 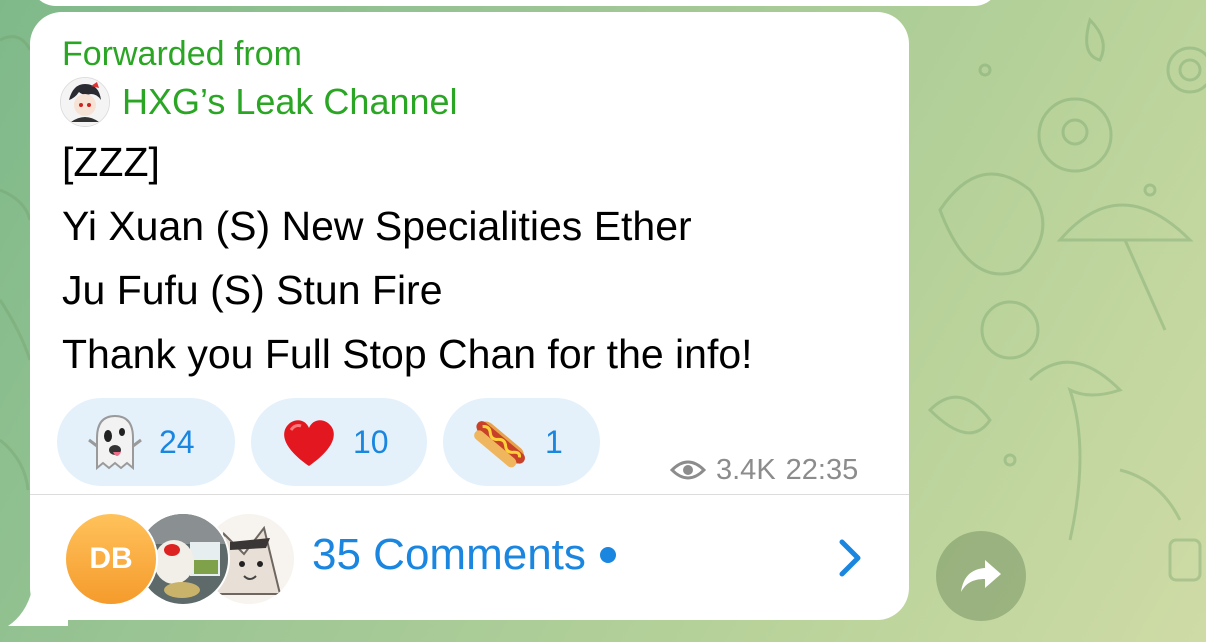 What do you see at coordinates (182, 54) in the screenshot?
I see `forwarded-from-label: Forwarded from` at bounding box center [182, 54].